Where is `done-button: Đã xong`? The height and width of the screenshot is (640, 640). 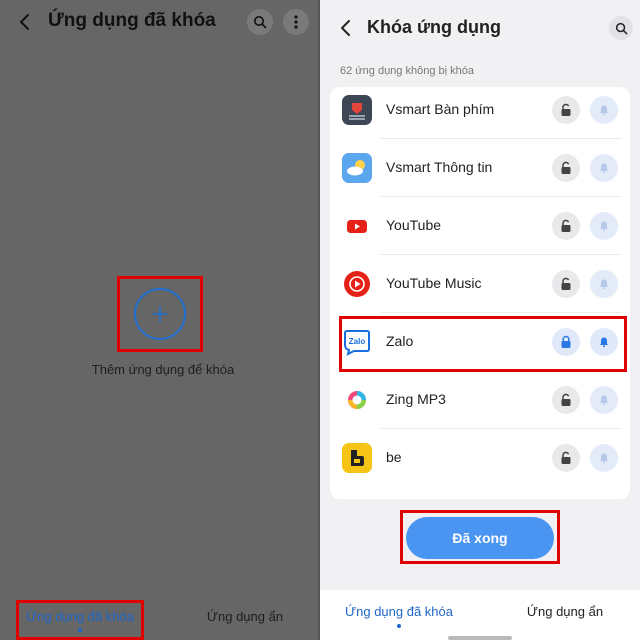
done-button: Đã xong is located at coordinates (480, 538).